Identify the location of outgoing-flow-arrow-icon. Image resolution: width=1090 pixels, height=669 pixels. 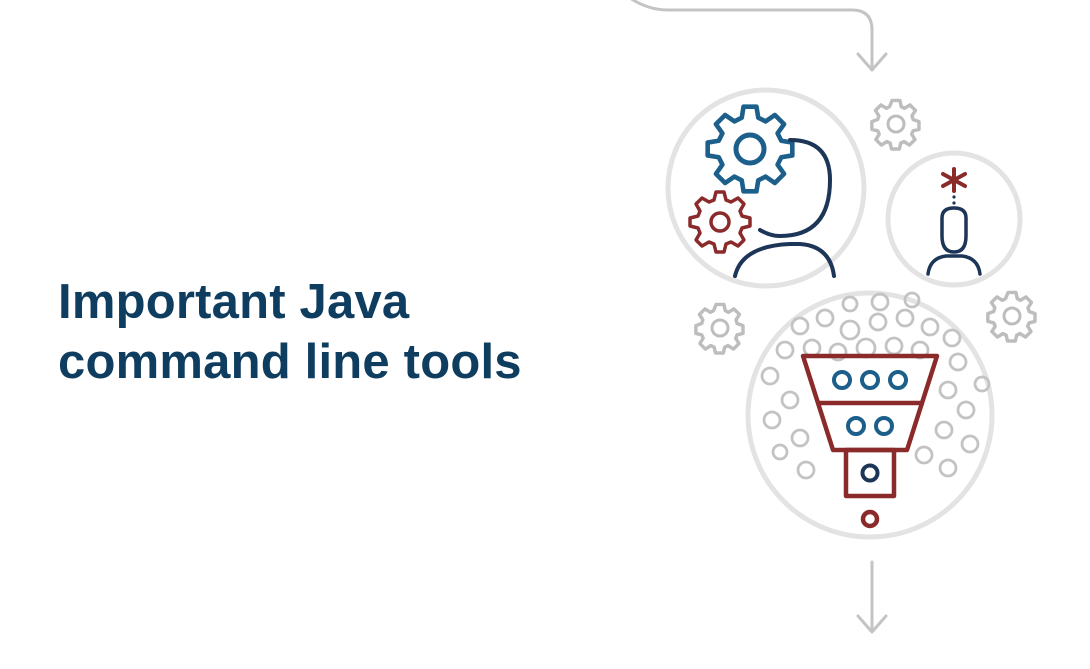
(872, 597).